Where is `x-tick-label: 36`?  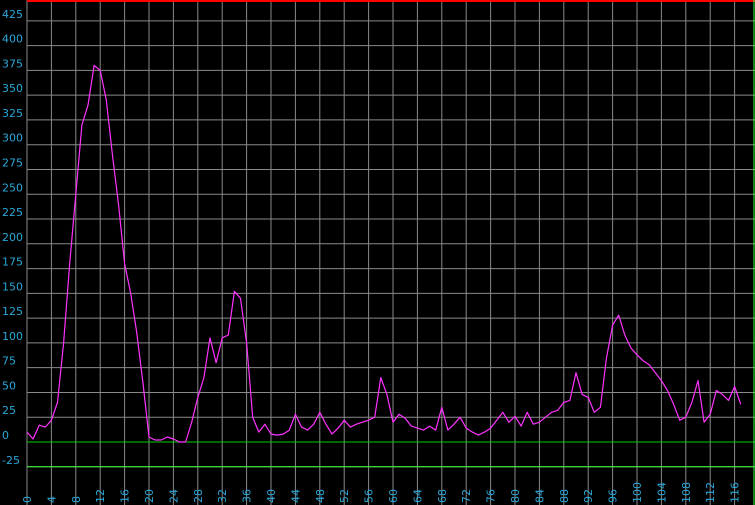
x-tick-label: 36 is located at coordinates (247, 496).